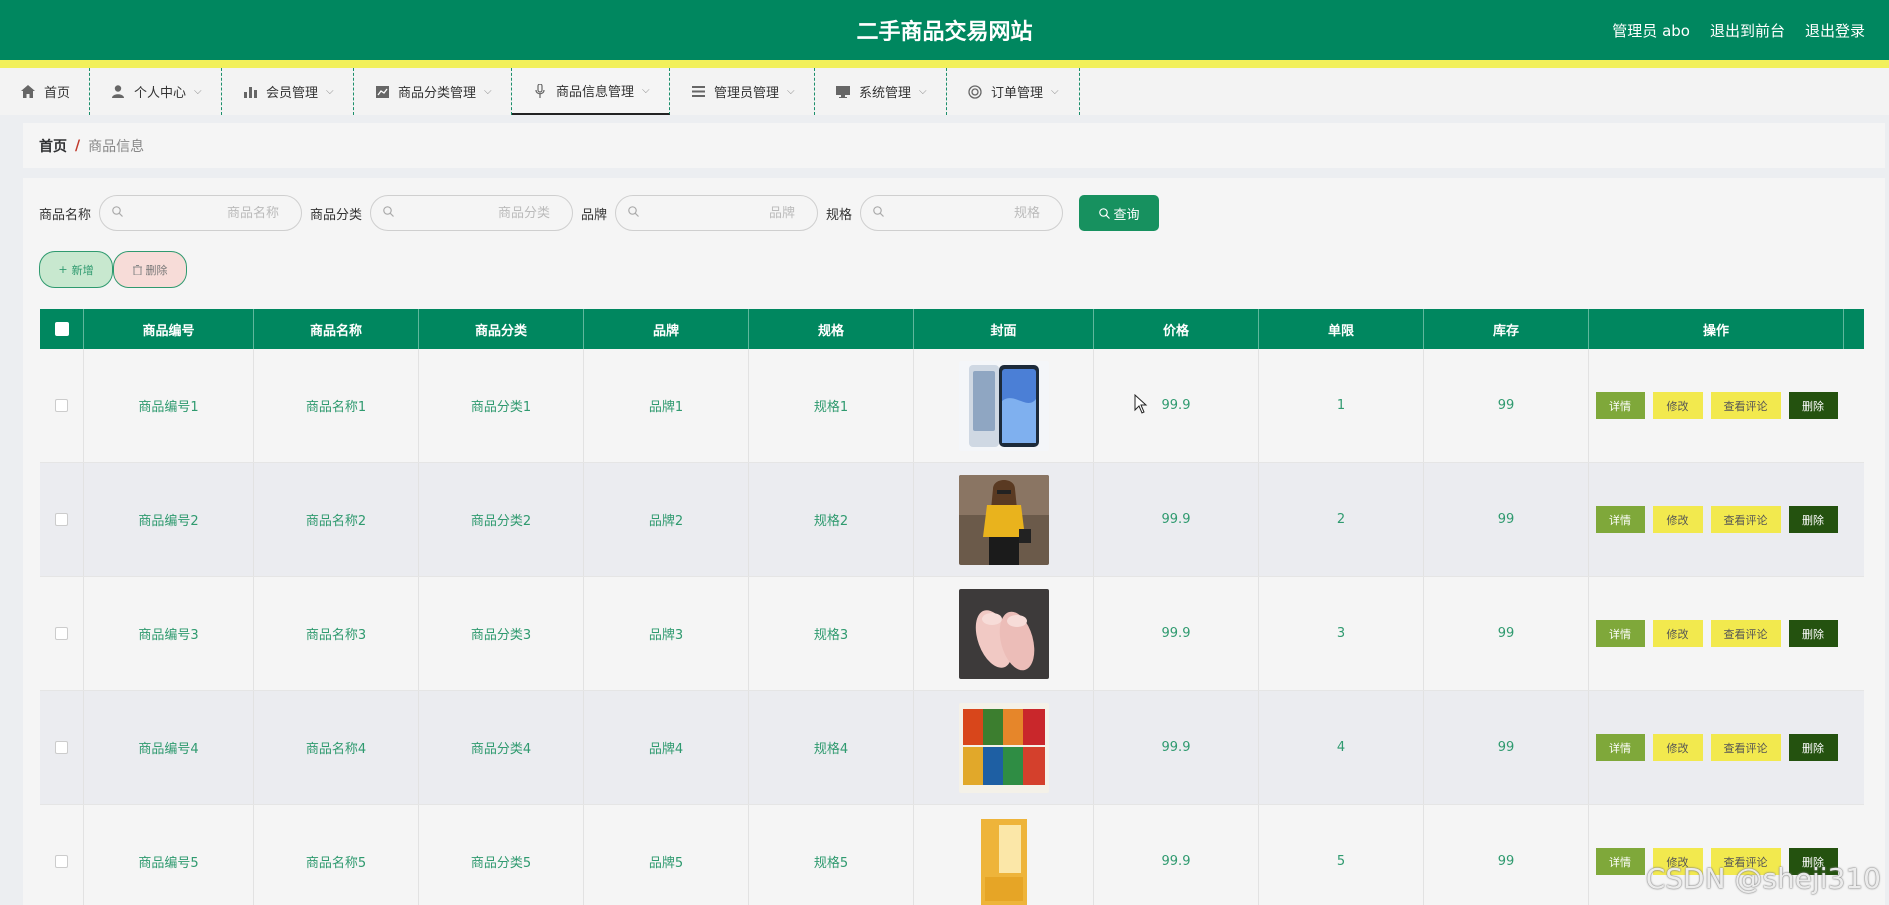  Describe the element at coordinates (61, 329) in the screenshot. I see `select-all-checkbox` at that location.